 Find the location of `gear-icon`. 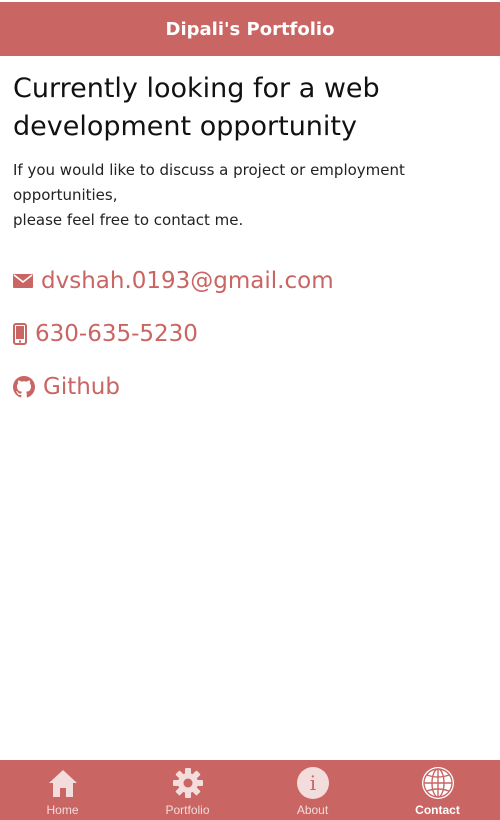

gear-icon is located at coordinates (188, 783).